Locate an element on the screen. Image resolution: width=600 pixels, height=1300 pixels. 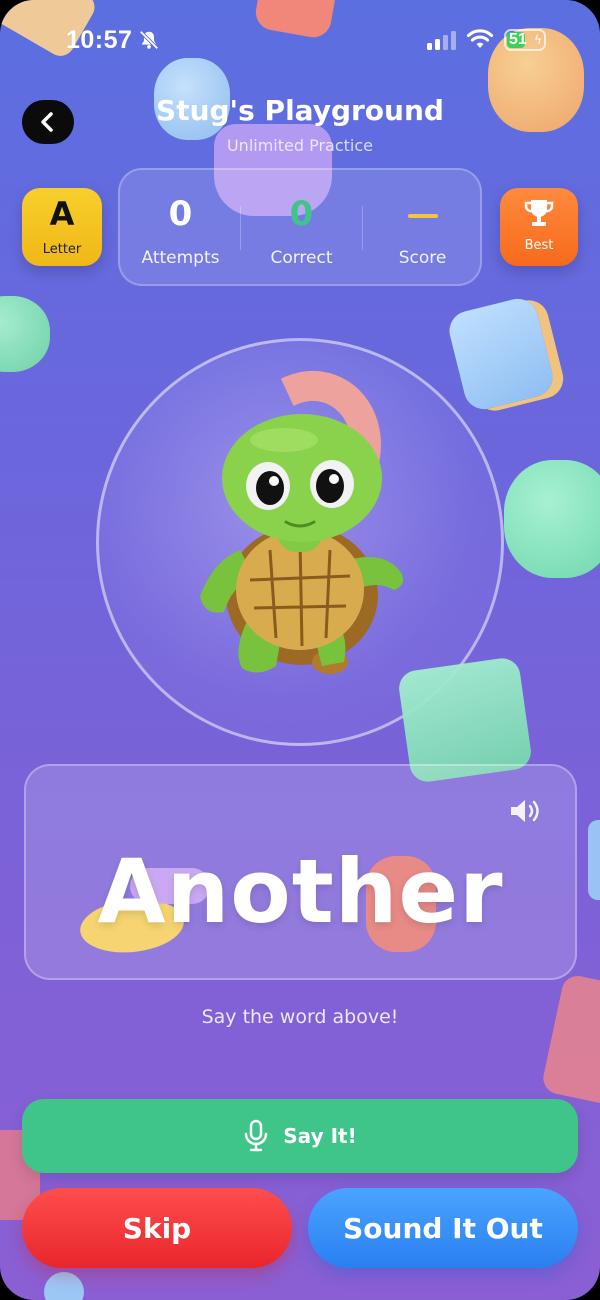
mode-letter-button: A Letter is located at coordinates (62, 227).